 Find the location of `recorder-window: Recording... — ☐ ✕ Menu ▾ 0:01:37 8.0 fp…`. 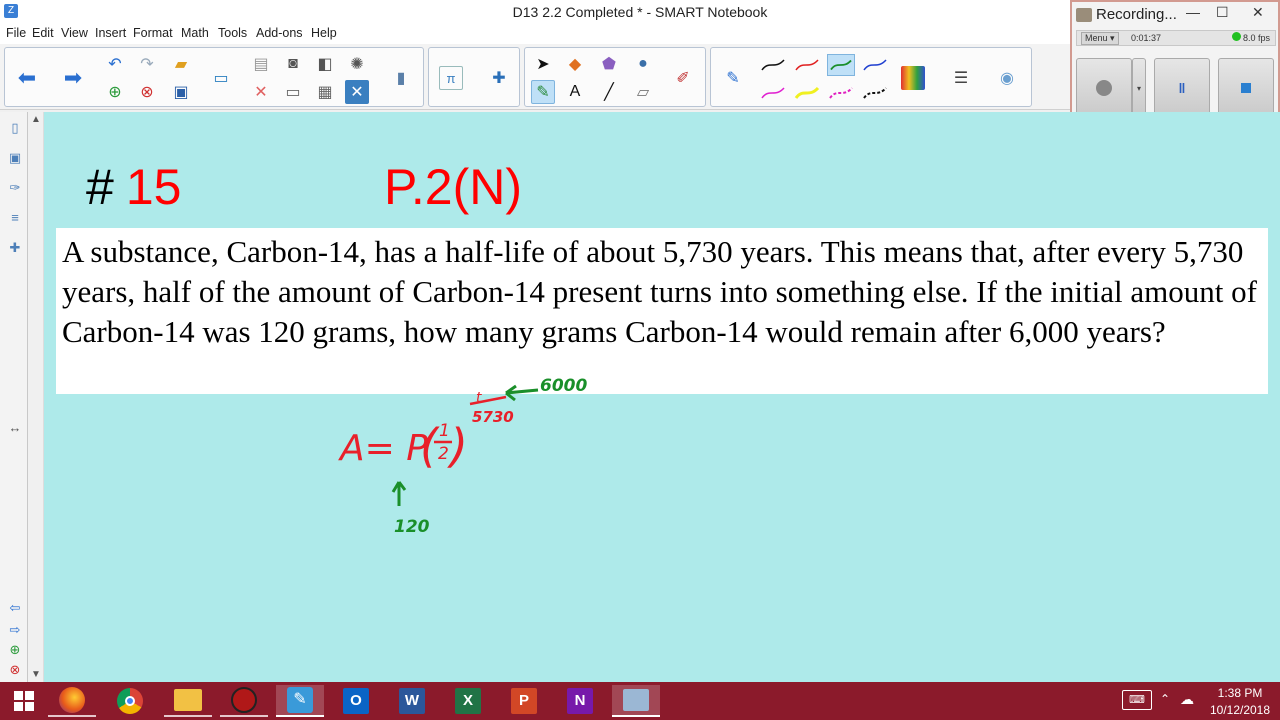

recorder-window: Recording... — ☐ ✕ Menu ▾ 0:01:37 8.0 fp… is located at coordinates (1175, 61).